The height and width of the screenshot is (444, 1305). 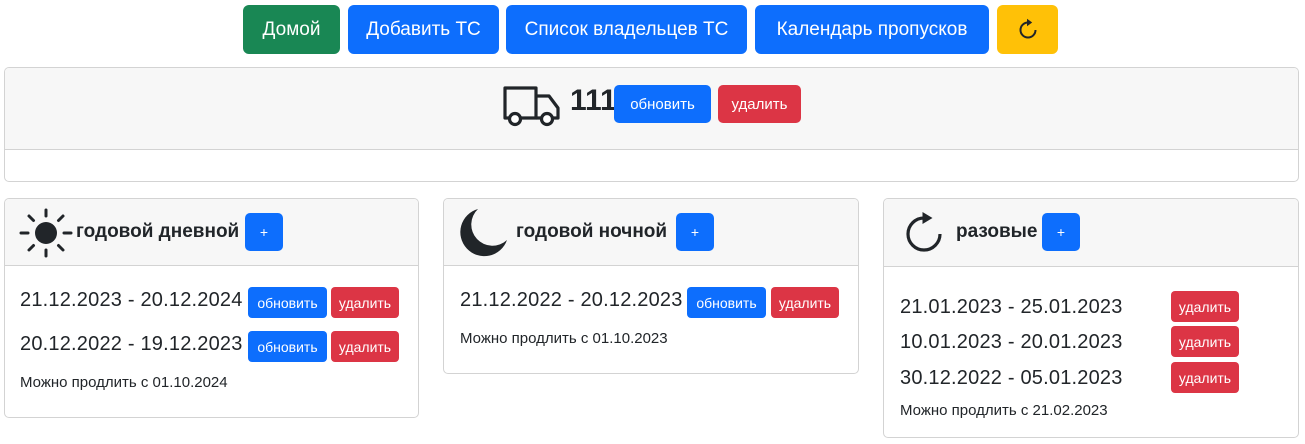 What do you see at coordinates (571, 300) in the screenshot?
I see `pass-date-range: 21.12.2022 - 20.12.2023` at bounding box center [571, 300].